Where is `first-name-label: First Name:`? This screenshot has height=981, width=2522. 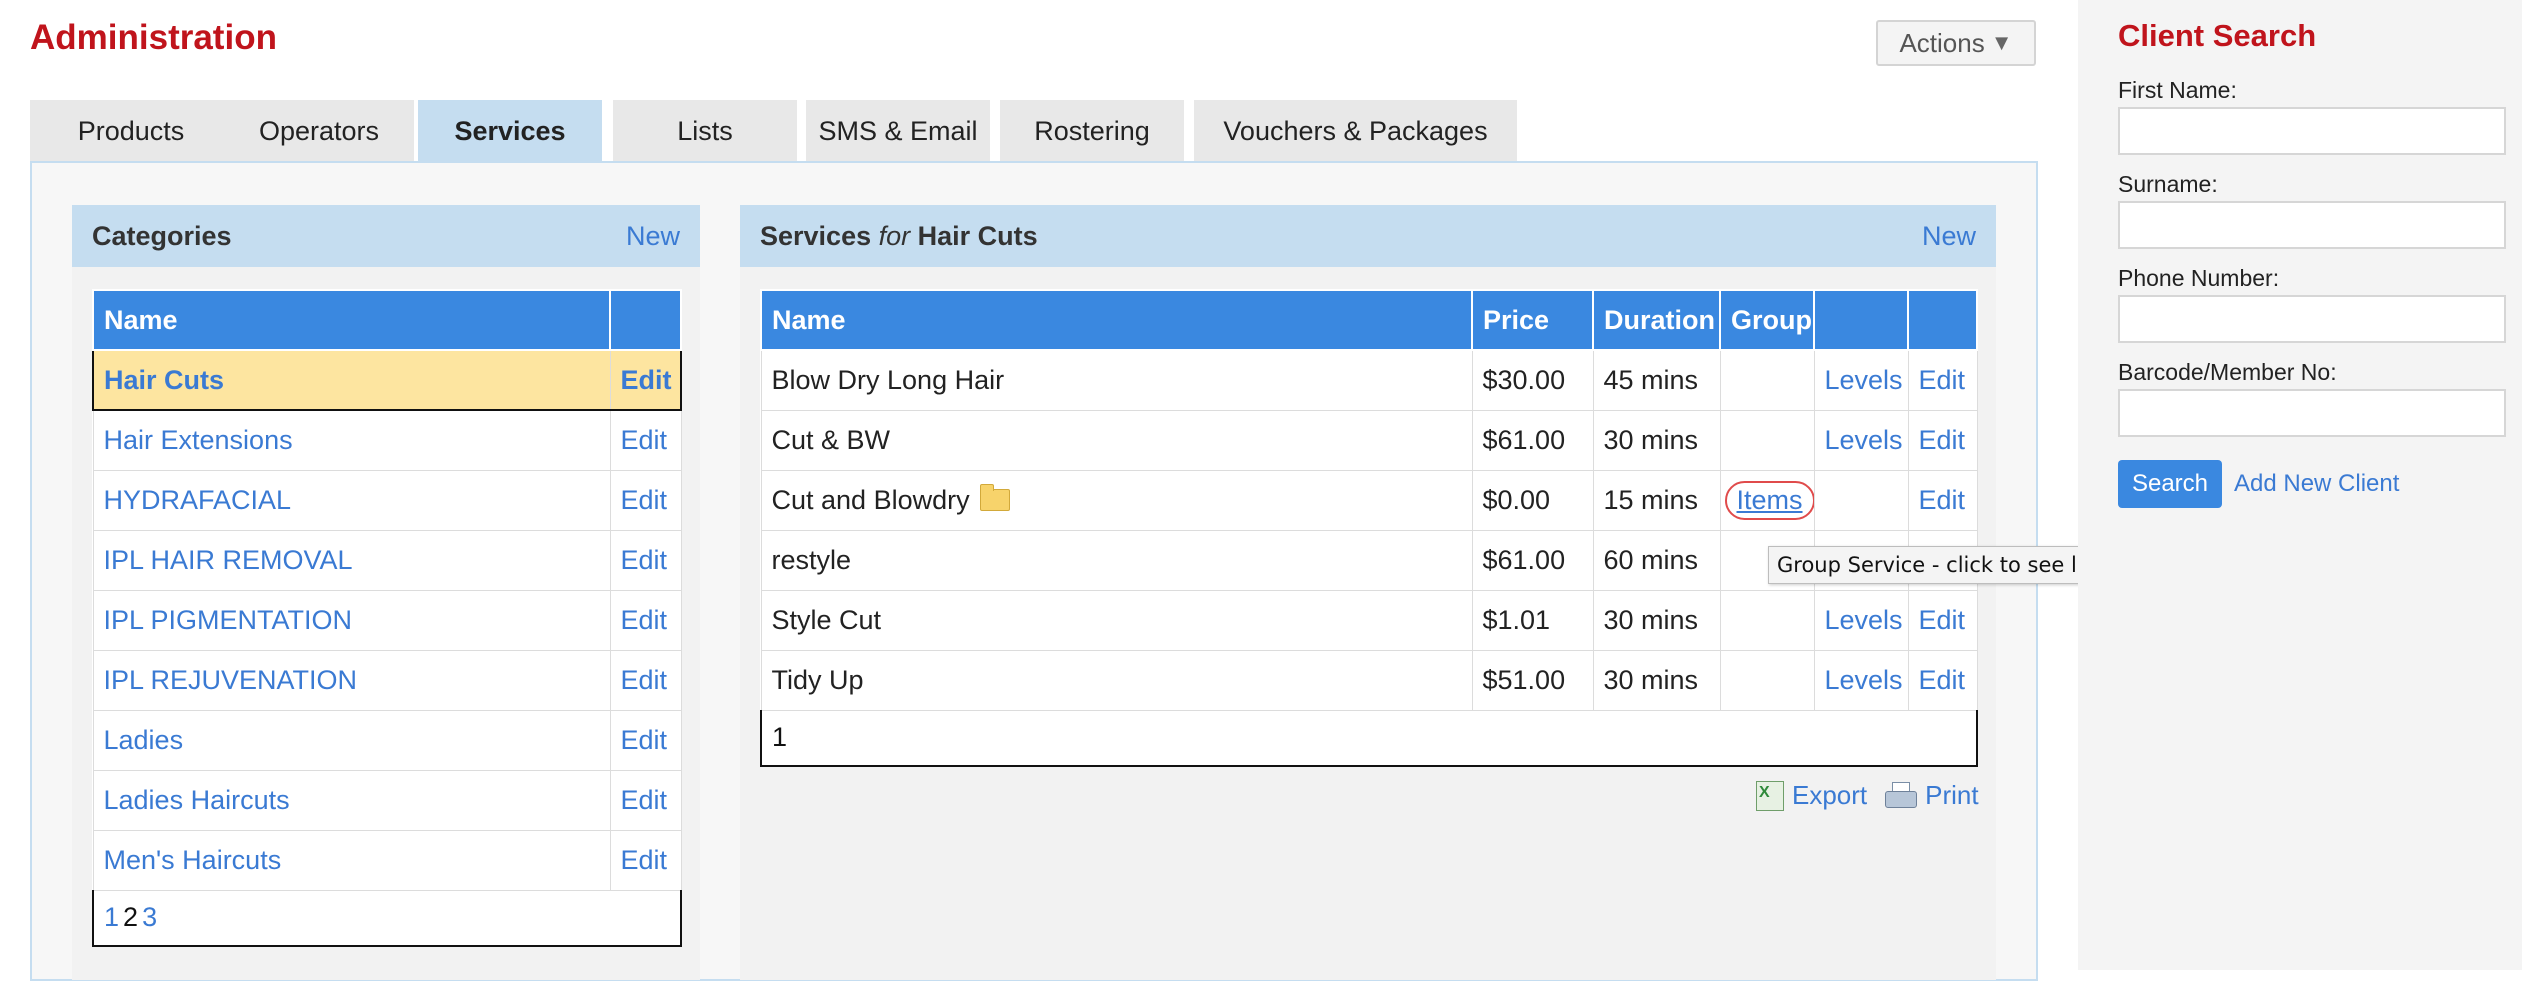
first-name-label: First Name: is located at coordinates (2177, 90).